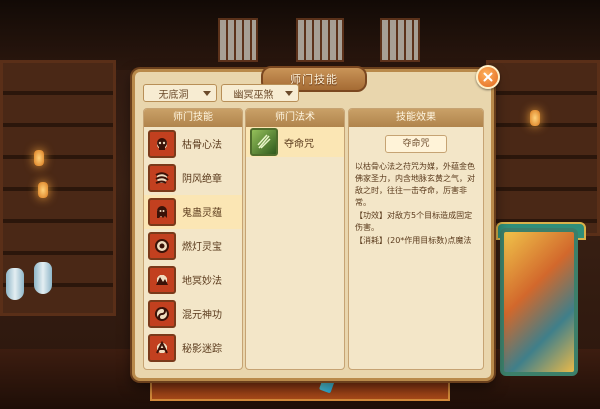  Describe the element at coordinates (253, 95) in the screenshot. I see `category-dropdown-value: 幽冥巫煞` at that location.